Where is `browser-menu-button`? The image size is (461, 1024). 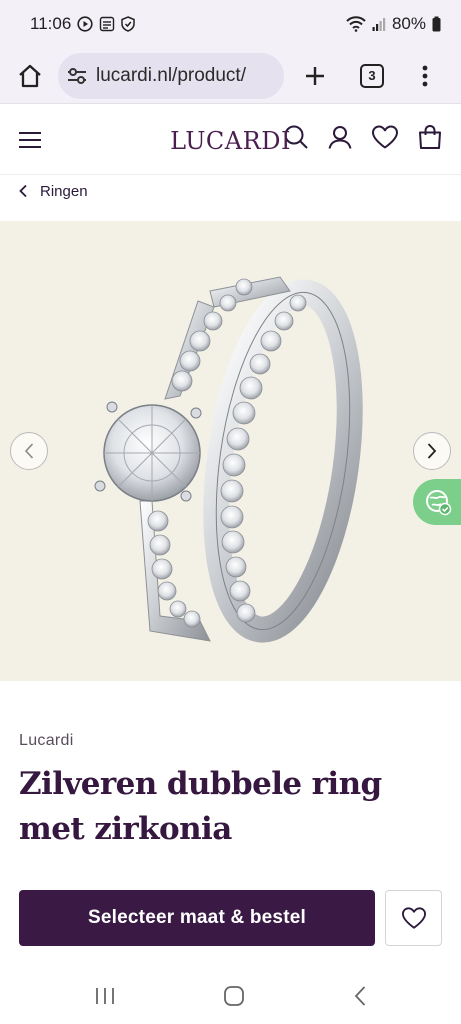
browser-menu-button is located at coordinates (425, 76).